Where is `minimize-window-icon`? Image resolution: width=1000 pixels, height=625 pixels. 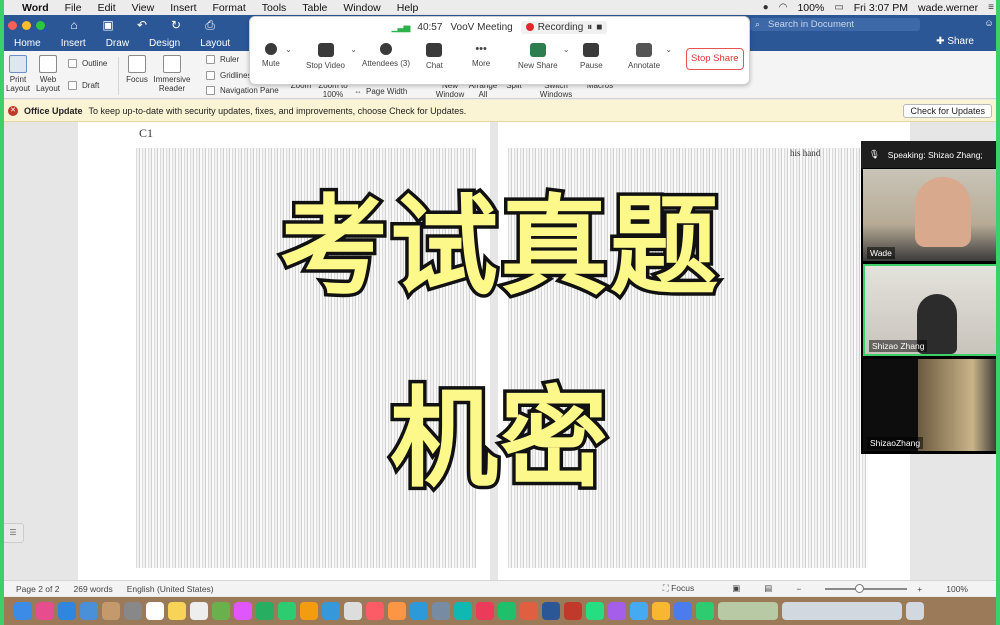
minimize-window-icon is located at coordinates (26, 25).